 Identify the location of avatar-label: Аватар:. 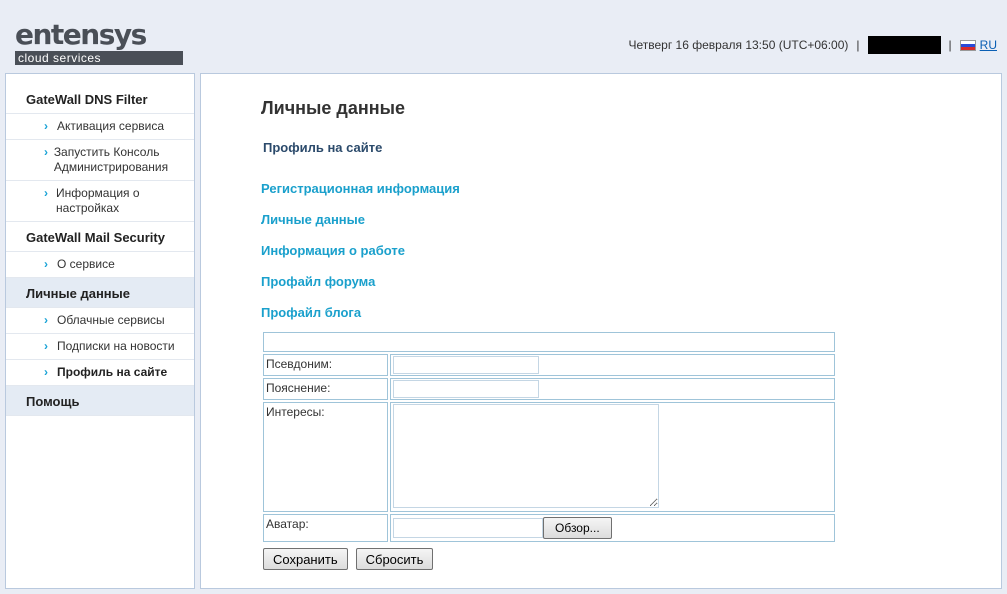
(325, 528).